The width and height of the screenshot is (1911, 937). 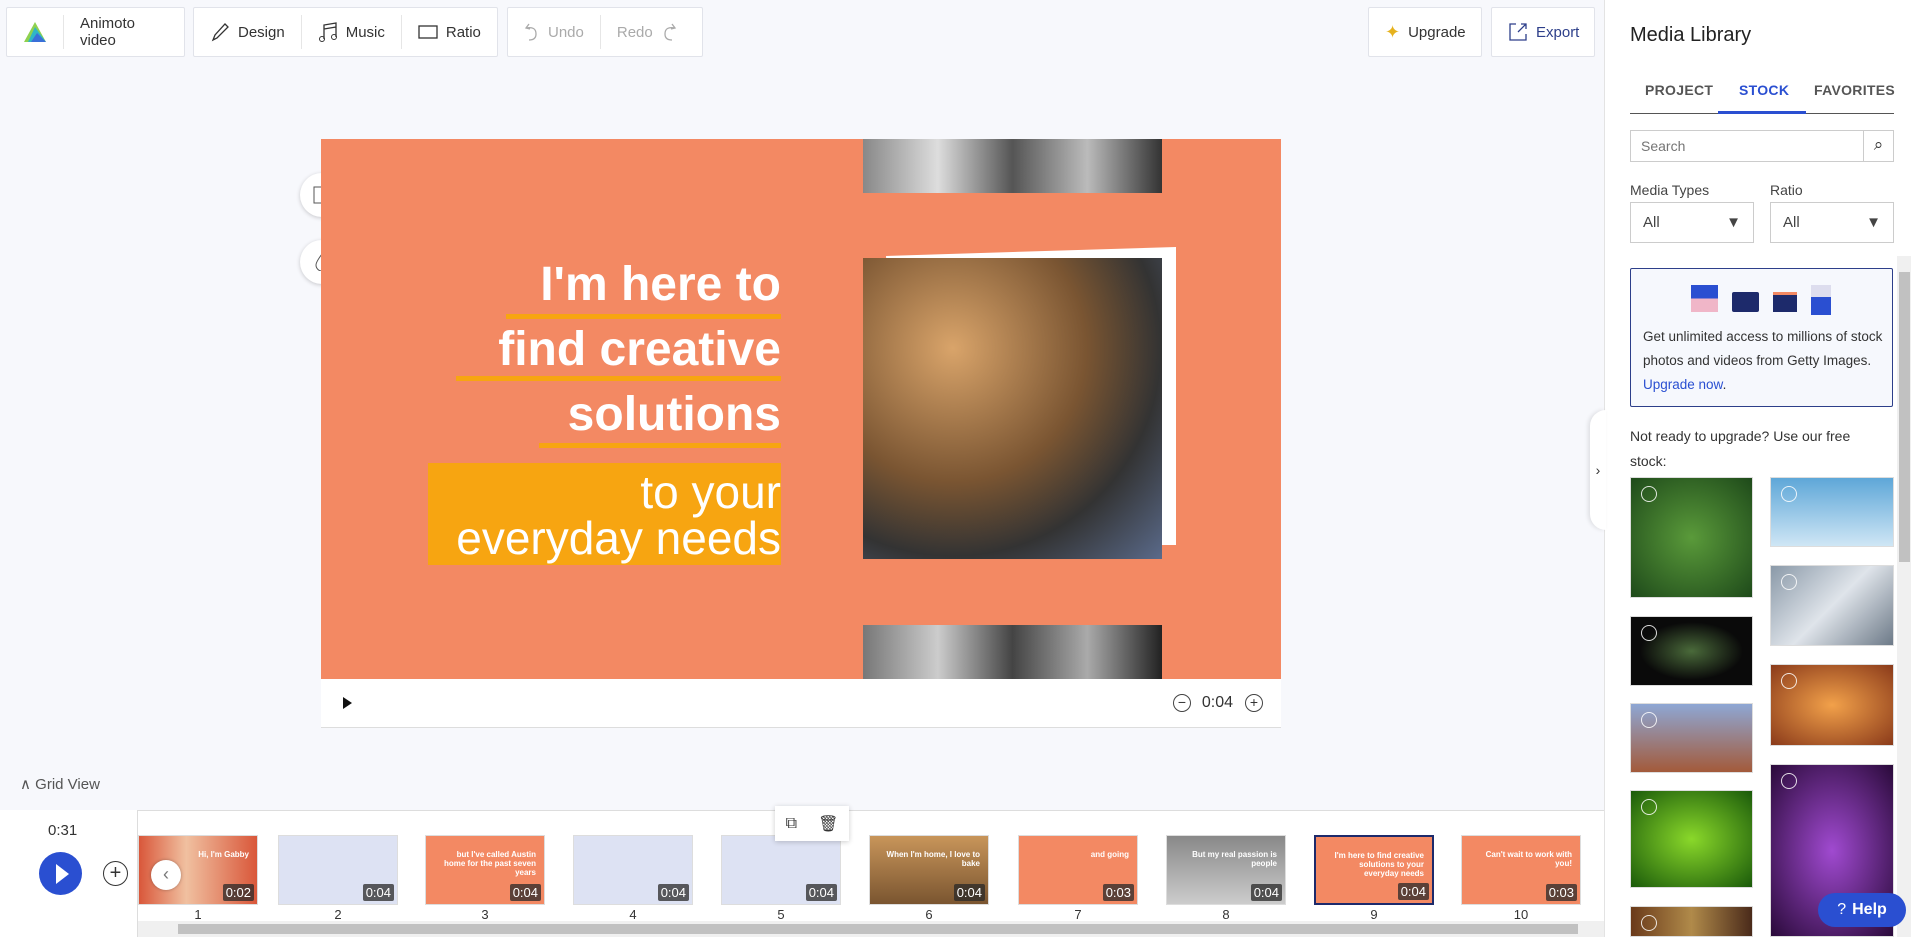 I want to click on slide-actions: ⧉ 🗑, so click(x=812, y=823).